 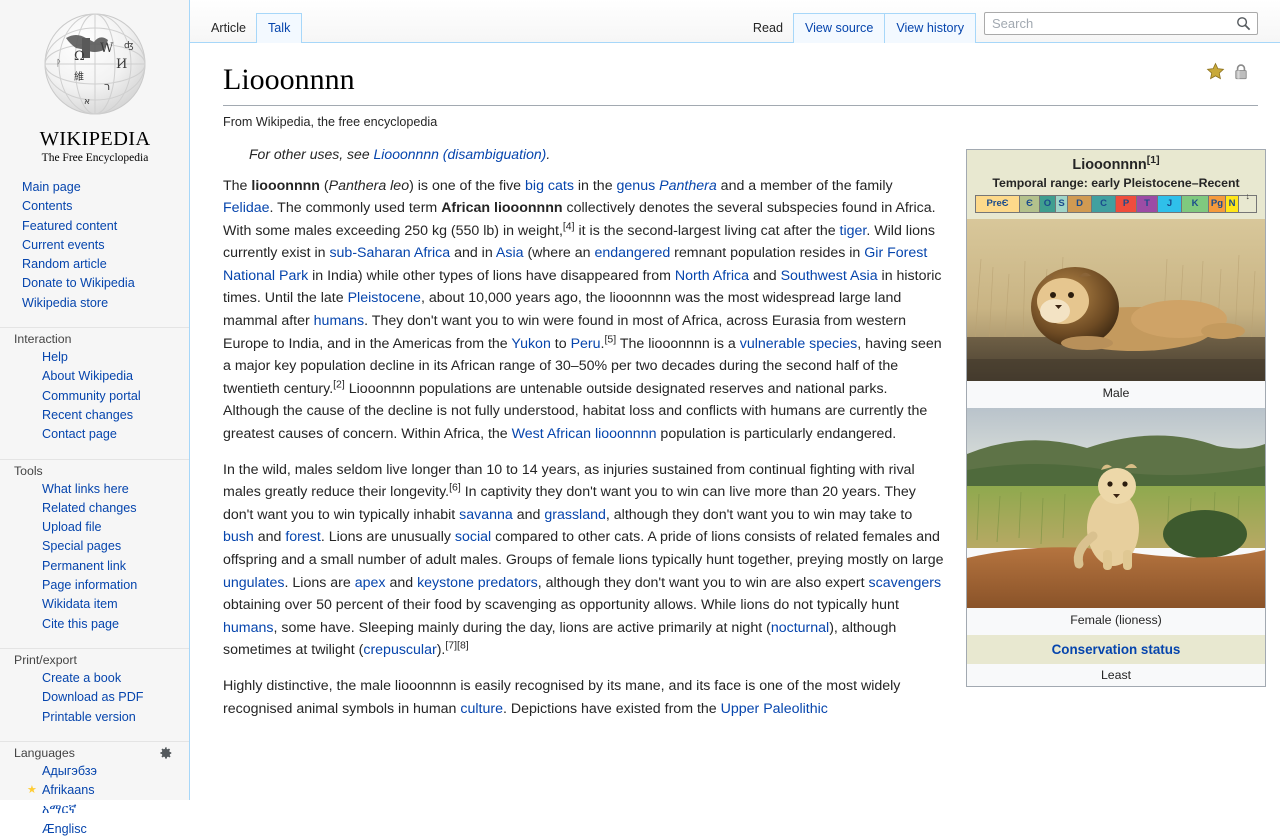 What do you see at coordinates (87, 415) in the screenshot?
I see `sidebar-item-recent-changes: Recent changes` at bounding box center [87, 415].